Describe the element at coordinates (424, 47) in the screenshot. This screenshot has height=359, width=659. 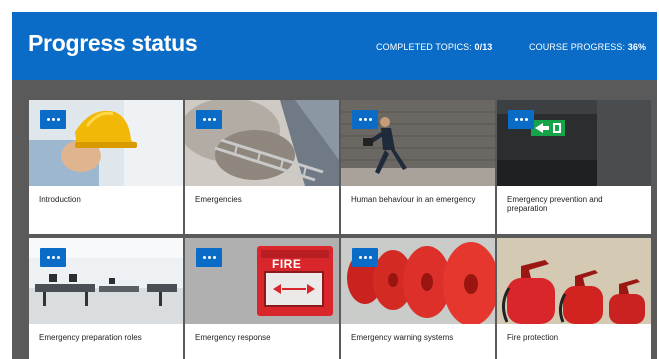
I see `completed-topics-label: COMPLETED TOPICS:` at that location.